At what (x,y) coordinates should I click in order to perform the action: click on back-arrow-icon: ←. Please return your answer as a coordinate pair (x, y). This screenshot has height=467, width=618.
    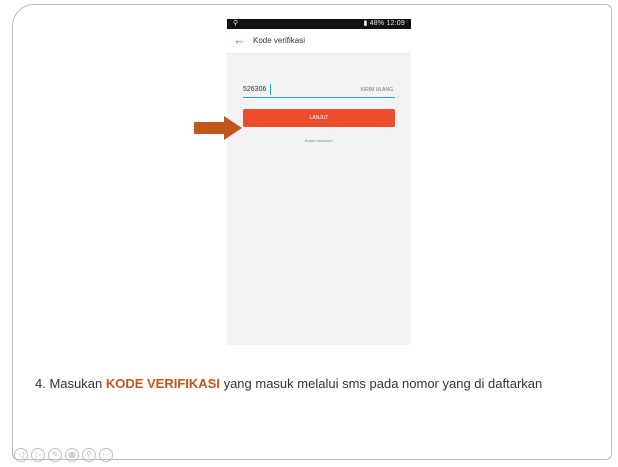
    Looking at the image, I should click on (239, 40).